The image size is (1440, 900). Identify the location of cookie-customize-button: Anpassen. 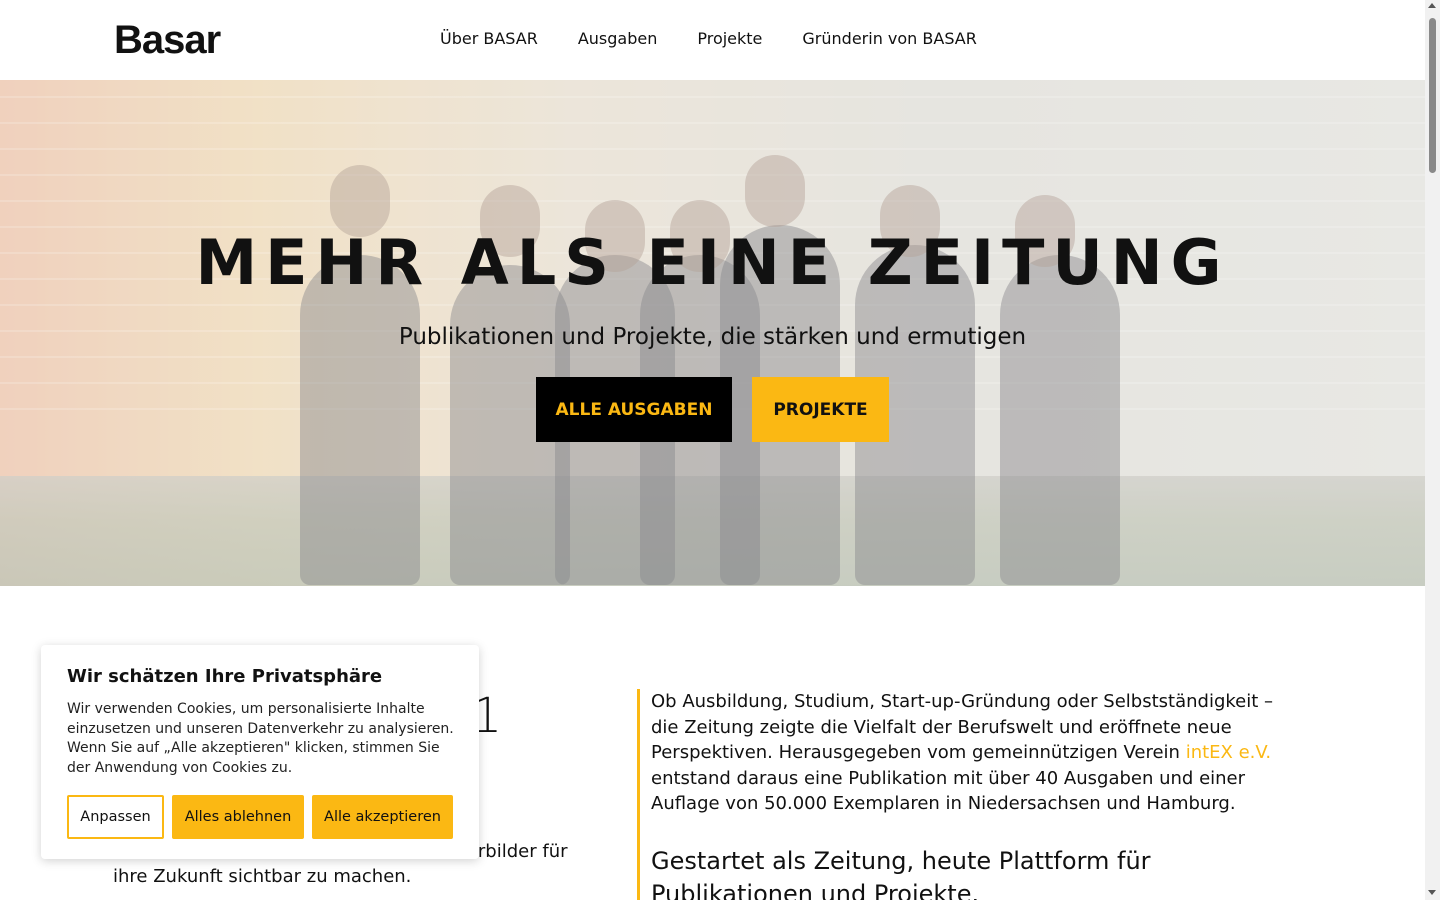
(115, 817).